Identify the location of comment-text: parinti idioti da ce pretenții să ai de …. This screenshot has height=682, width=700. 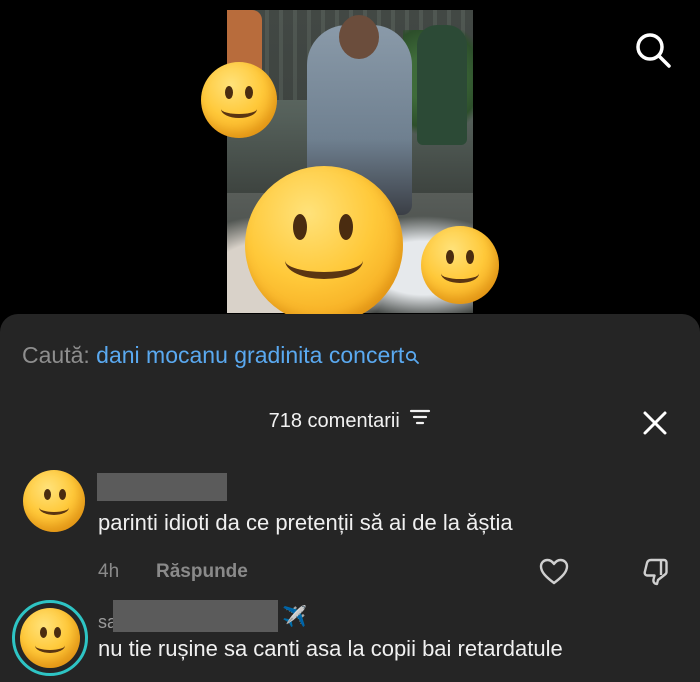
(305, 522).